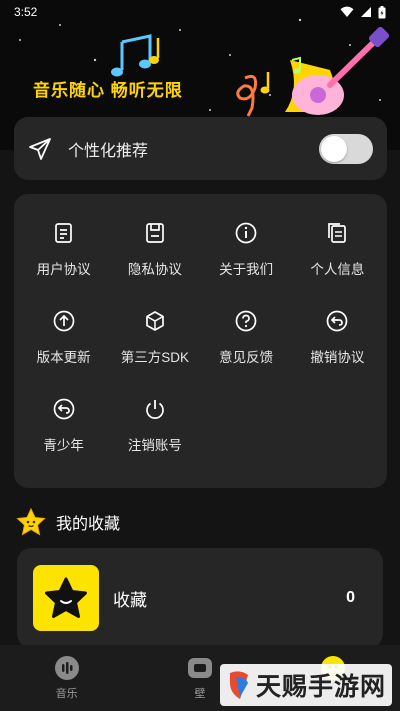 The height and width of the screenshot is (711, 400). I want to click on menu-item-user-agreement: 用户协议, so click(63, 253).